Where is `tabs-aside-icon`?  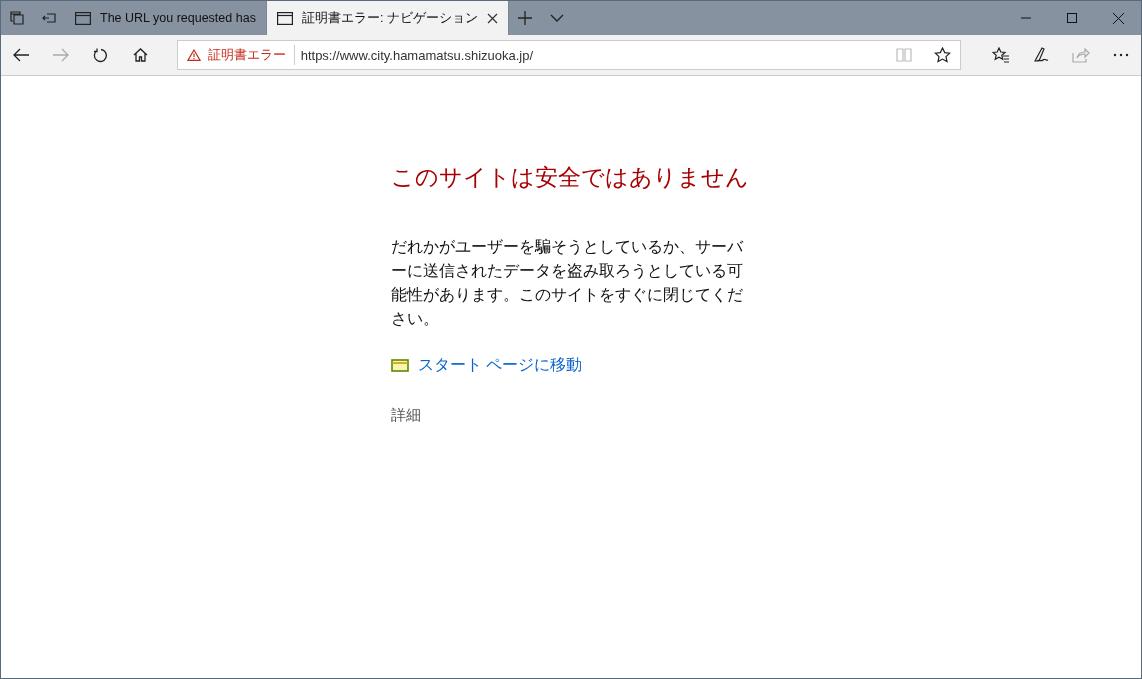 tabs-aside-icon is located at coordinates (49, 18).